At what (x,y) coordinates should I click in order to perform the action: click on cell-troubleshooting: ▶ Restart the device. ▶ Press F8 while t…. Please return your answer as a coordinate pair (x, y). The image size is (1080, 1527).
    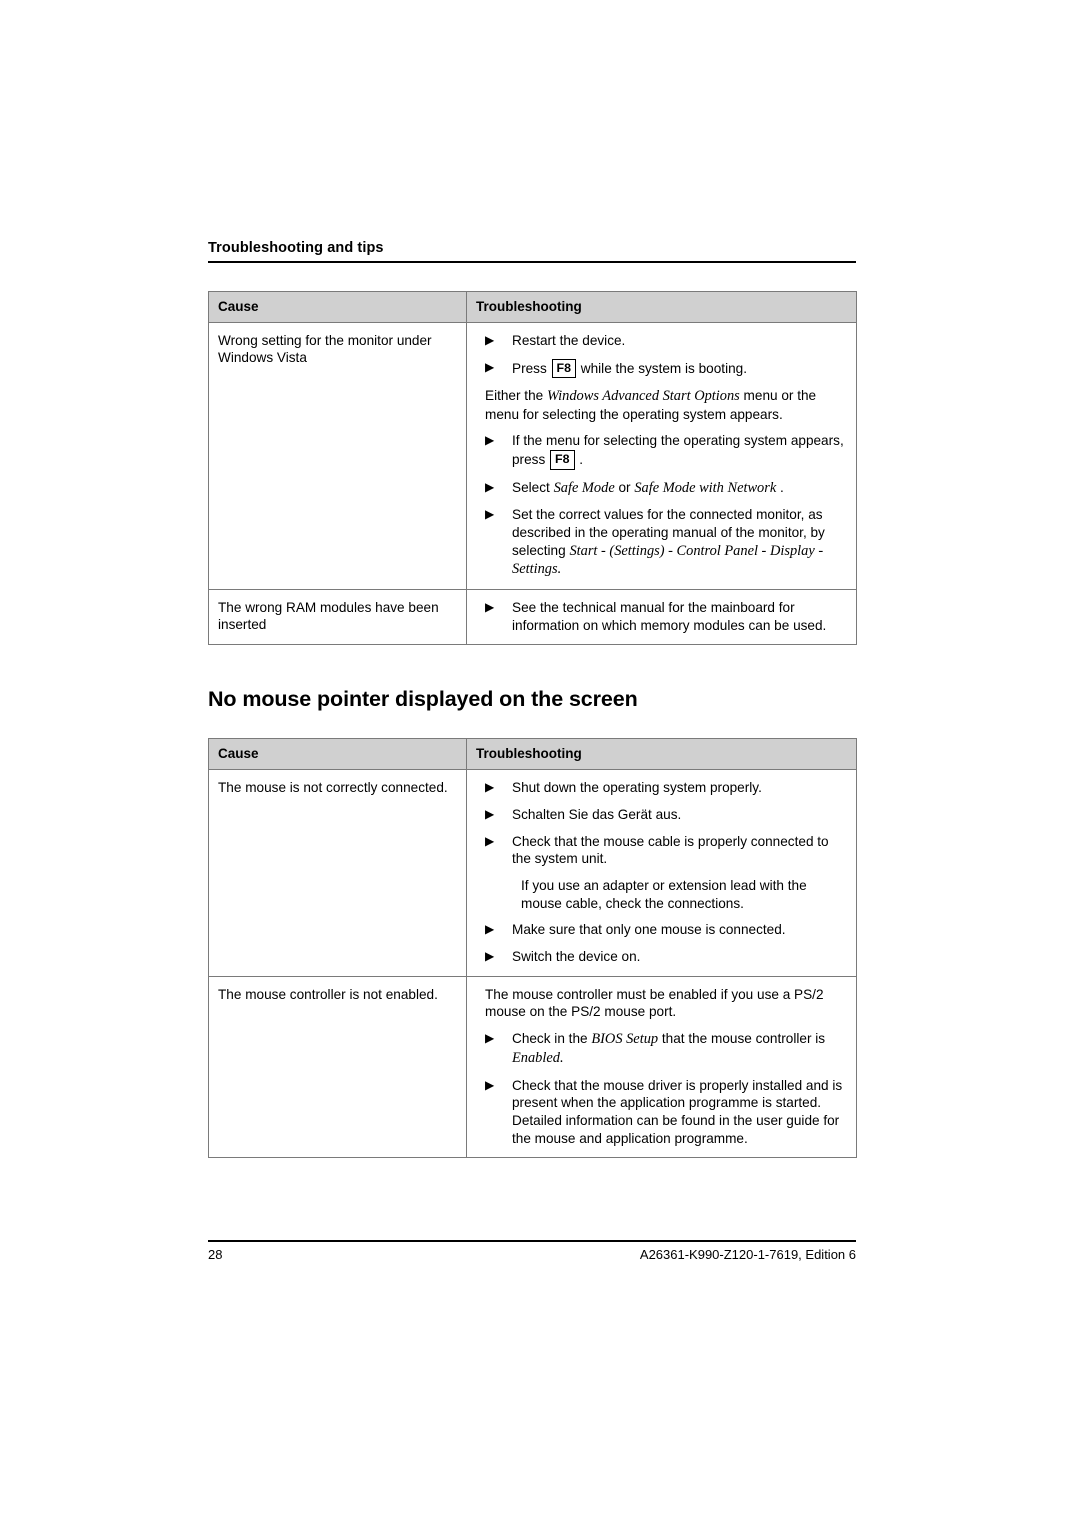
    Looking at the image, I should click on (661, 456).